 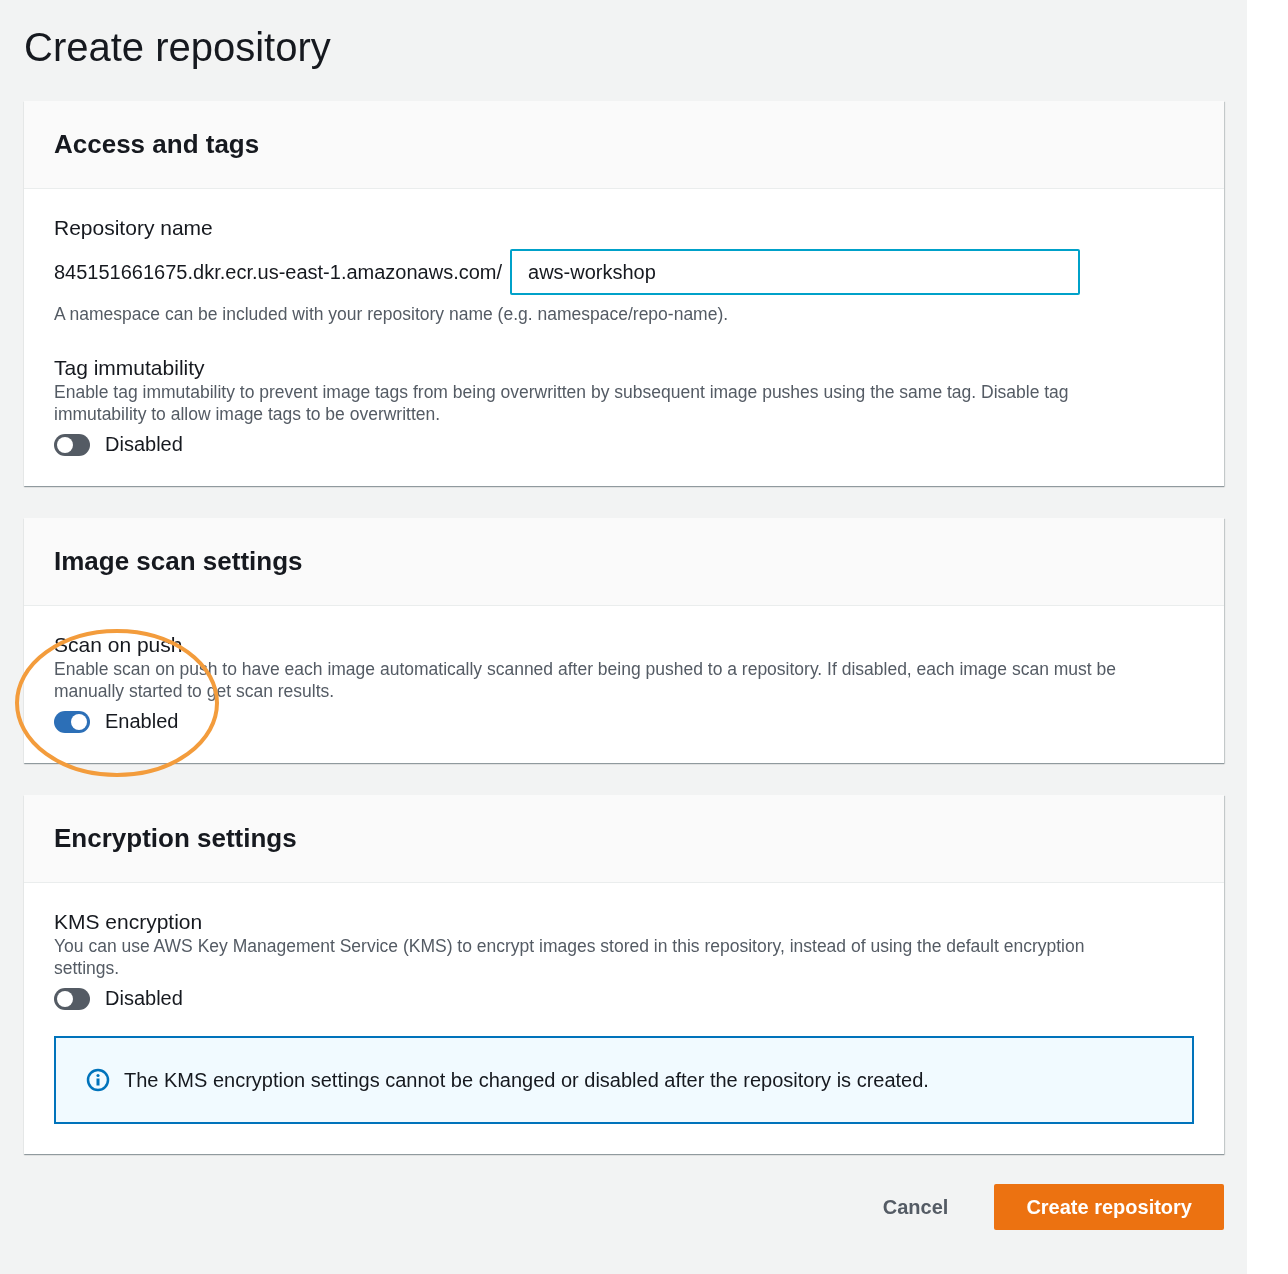 What do you see at coordinates (526, 1080) in the screenshot?
I see `alert-text: The KMS encryption settings cannot be changed or disabled after the repository is created.` at bounding box center [526, 1080].